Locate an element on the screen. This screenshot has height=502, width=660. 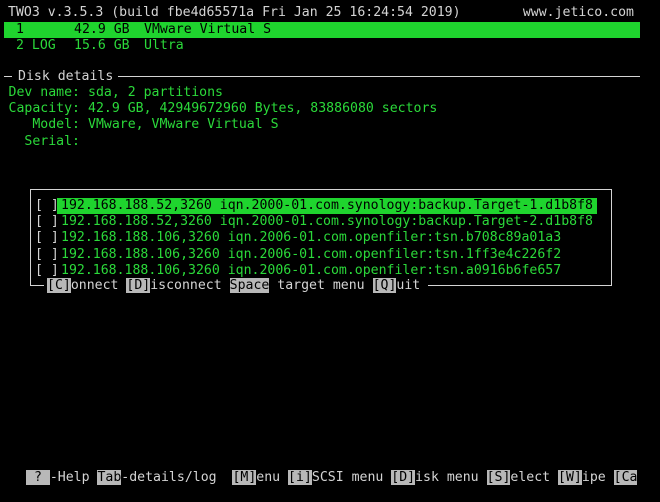
footer-menu-item: [D]isk menu is located at coordinates (438, 477).